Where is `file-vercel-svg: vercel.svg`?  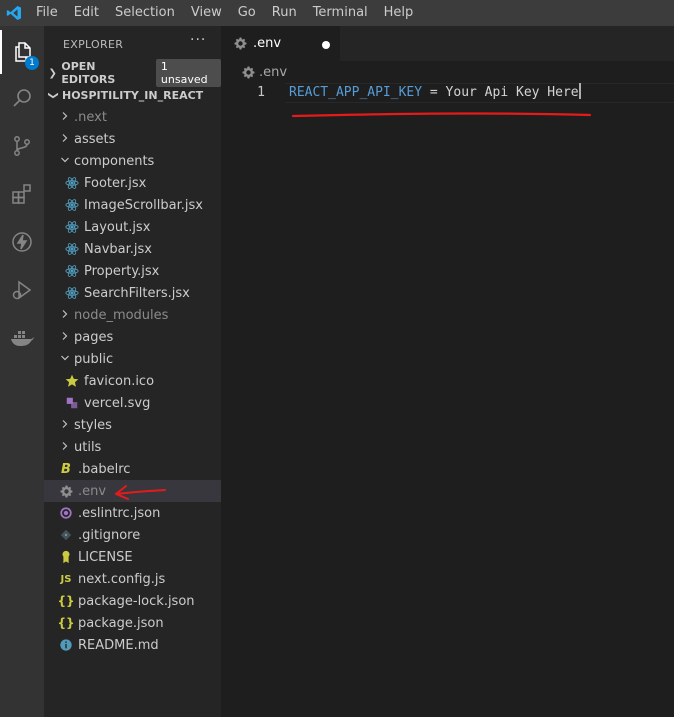
file-vercel-svg: vercel.svg is located at coordinates (132, 403).